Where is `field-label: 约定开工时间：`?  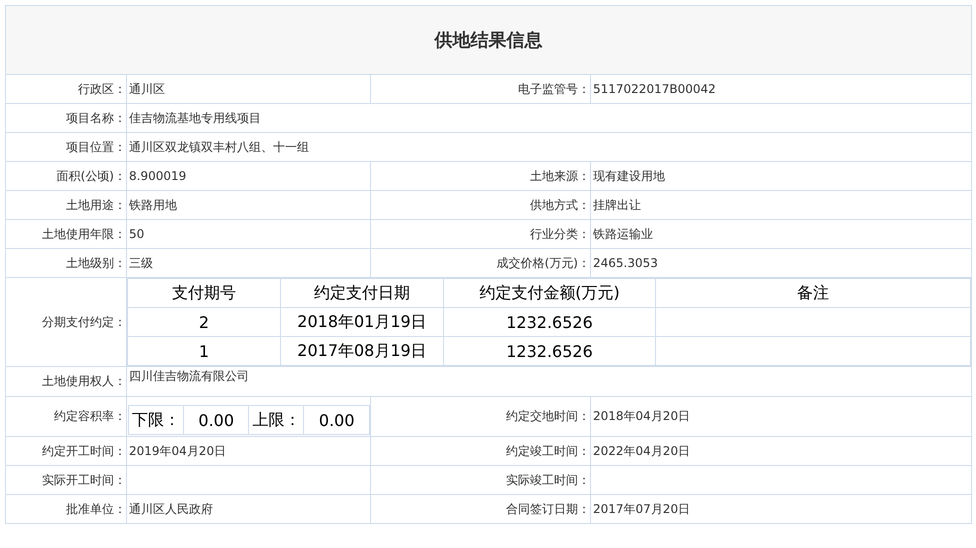 field-label: 约定开工时间： is located at coordinates (84, 451).